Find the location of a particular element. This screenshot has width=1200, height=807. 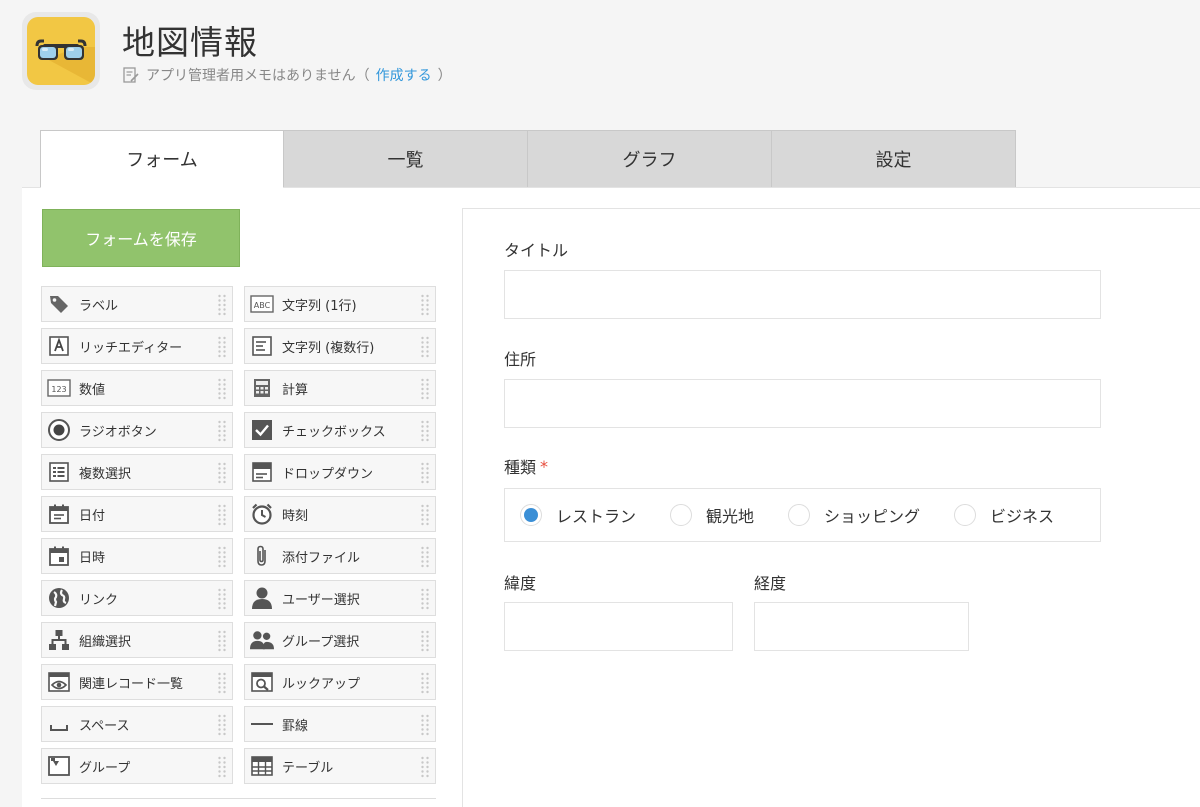

palette-item-space: スペース is located at coordinates (137, 724).